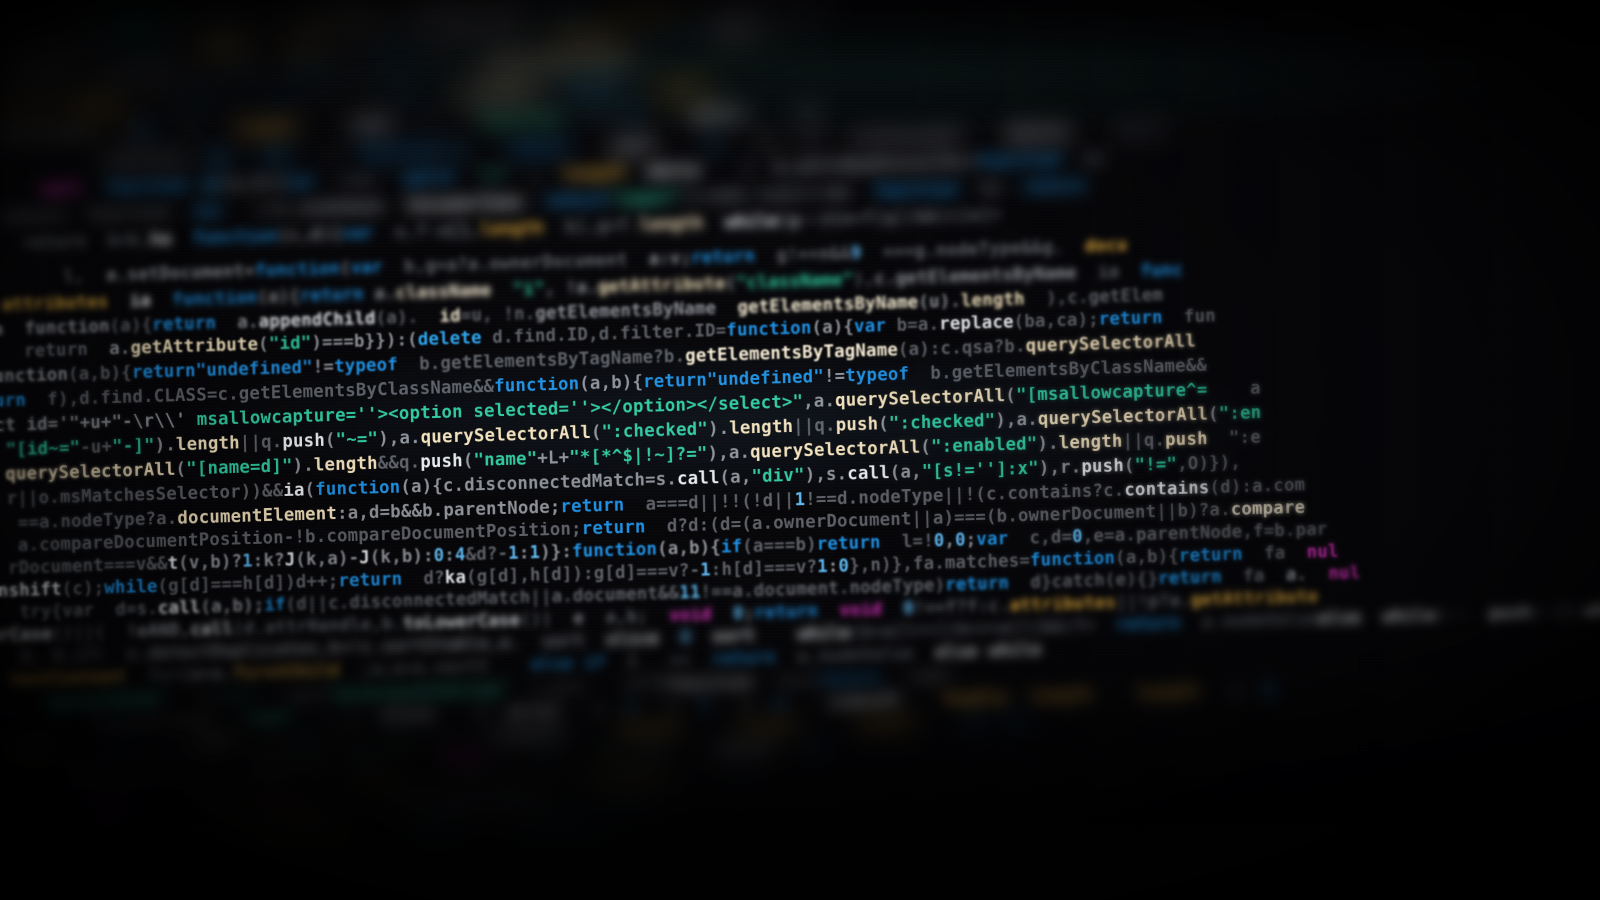  Describe the element at coordinates (546, 689) in the screenshot. I see `code-token: ),pra` at that location.